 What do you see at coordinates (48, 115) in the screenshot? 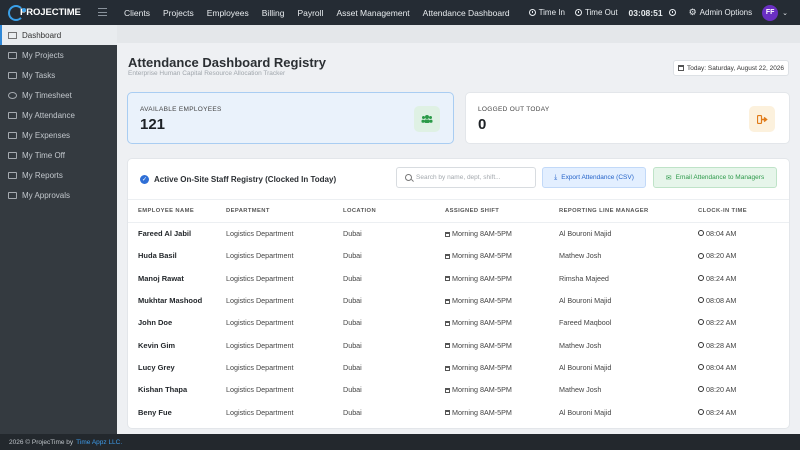
I see `sidebar-item-label: My Attendance` at bounding box center [48, 115].